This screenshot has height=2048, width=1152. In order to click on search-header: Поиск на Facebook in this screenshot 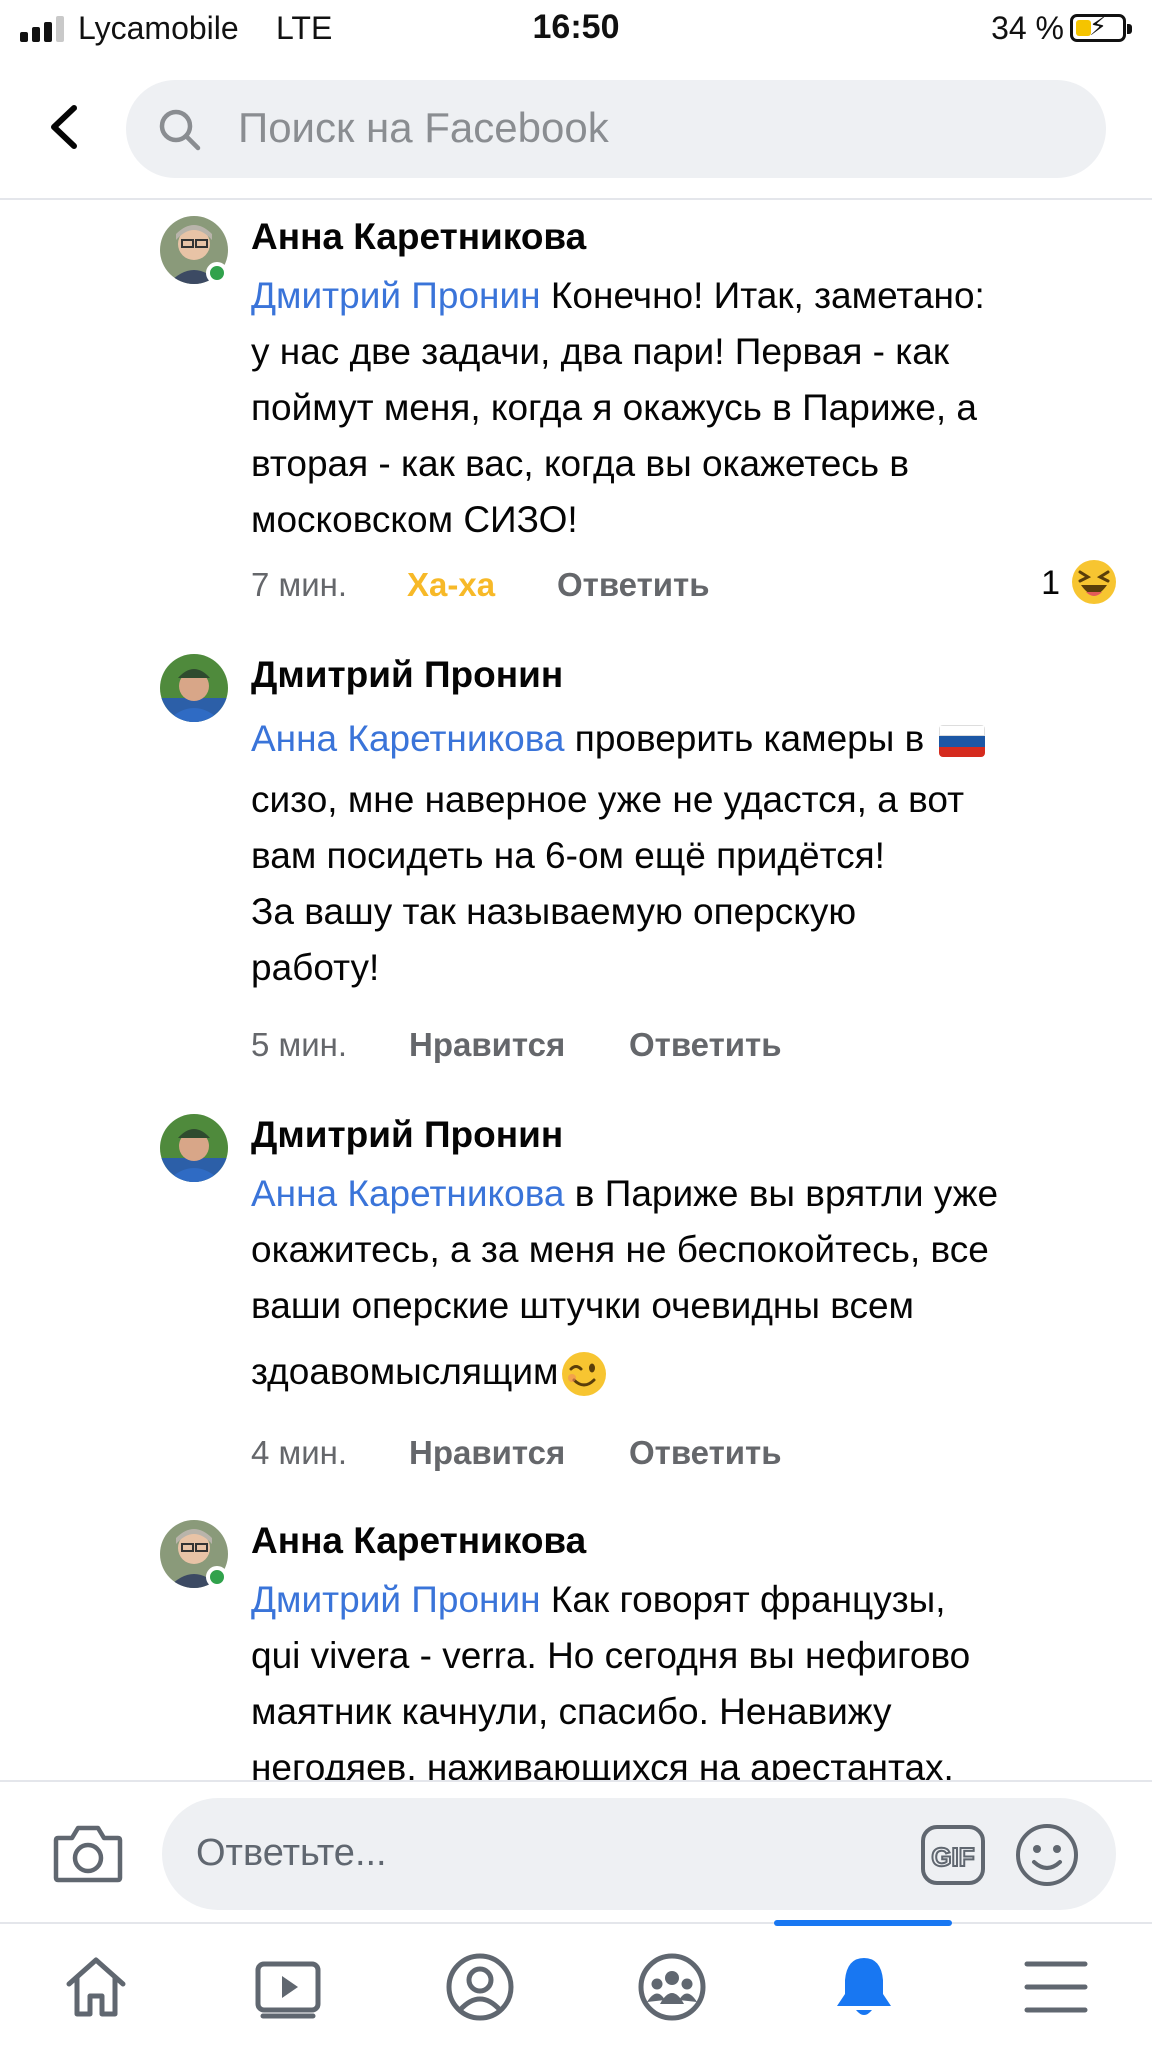, I will do `click(576, 130)`.